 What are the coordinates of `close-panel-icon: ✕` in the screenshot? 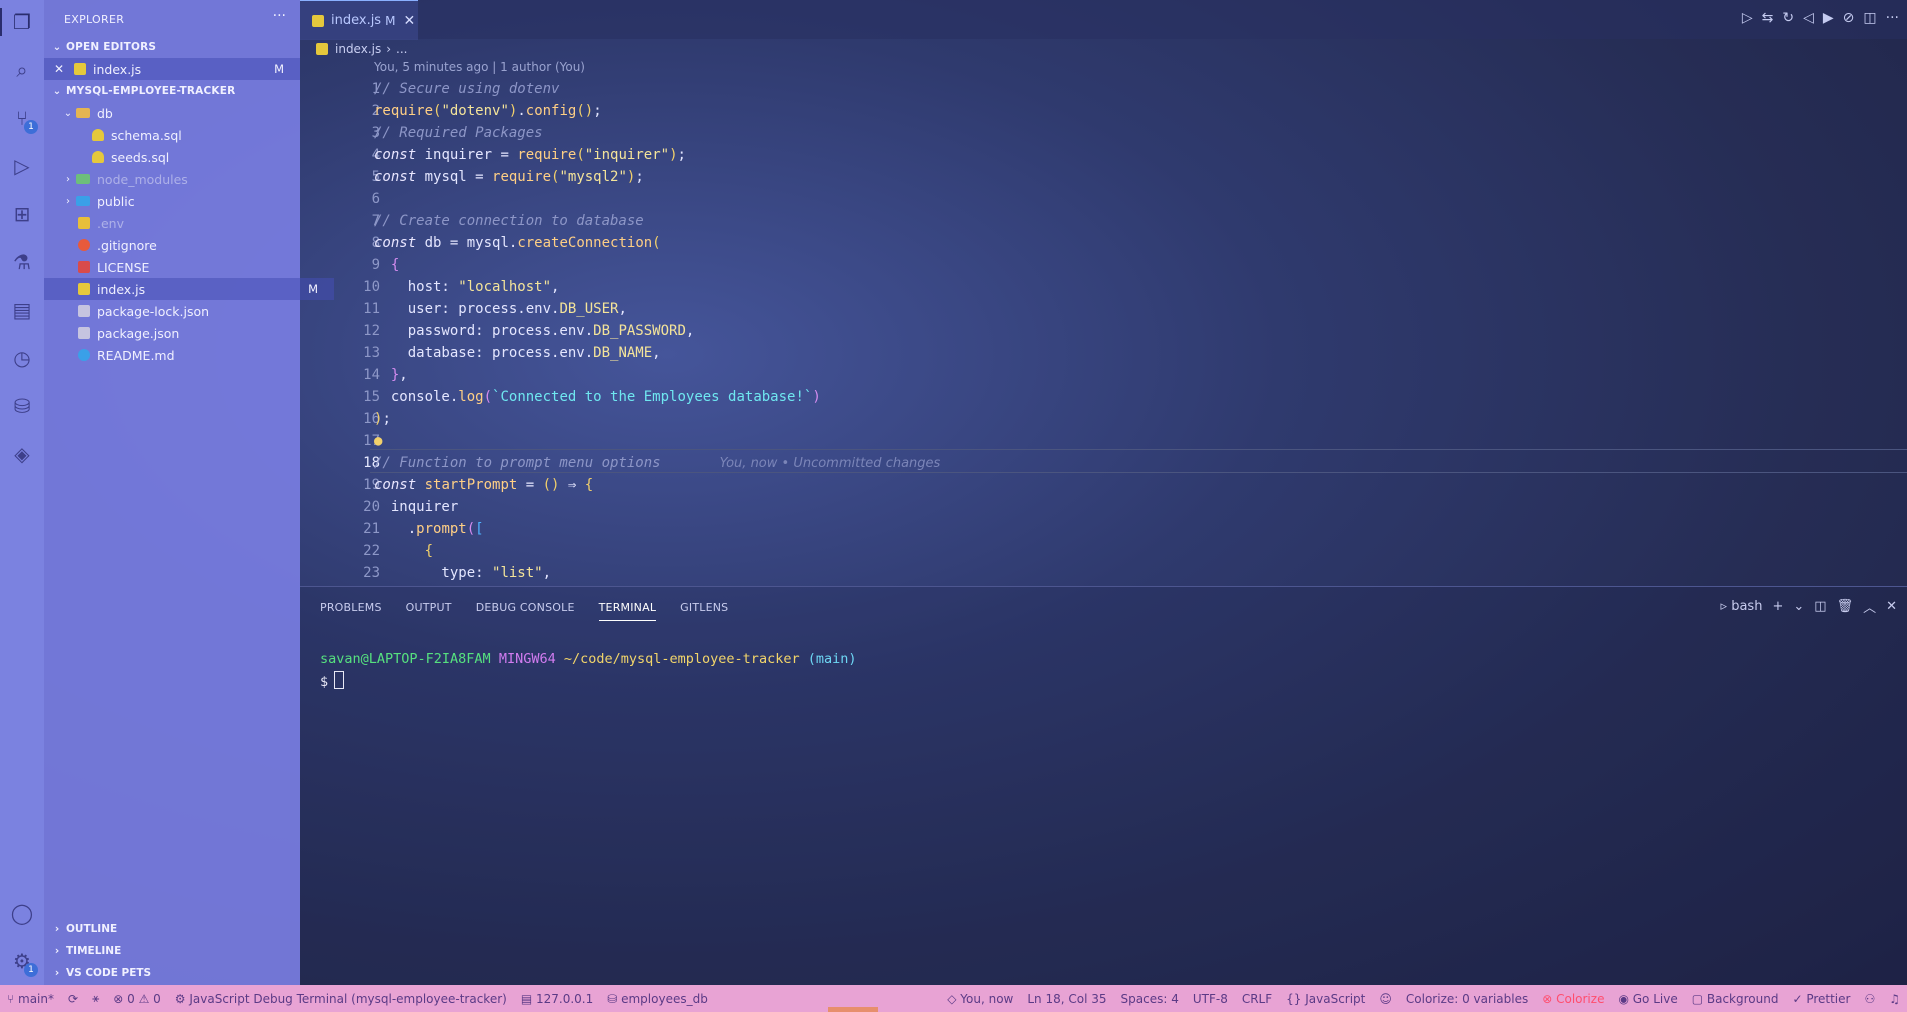 It's located at (1891, 606).